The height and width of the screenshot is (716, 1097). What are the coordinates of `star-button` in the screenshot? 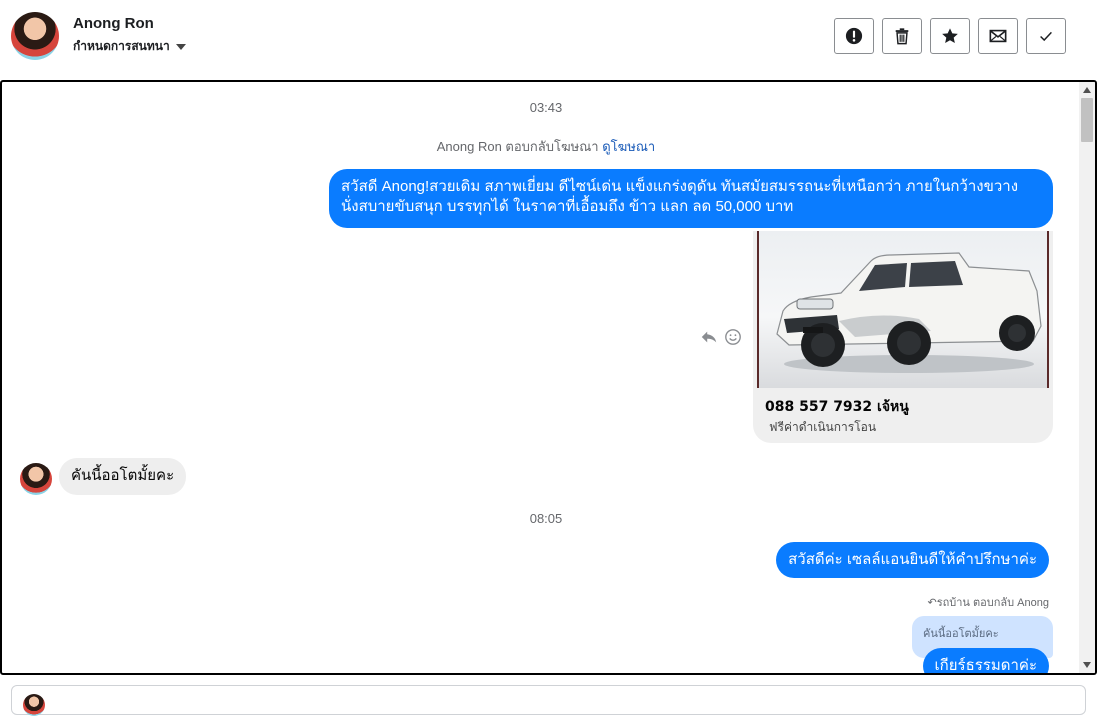 It's located at (950, 36).